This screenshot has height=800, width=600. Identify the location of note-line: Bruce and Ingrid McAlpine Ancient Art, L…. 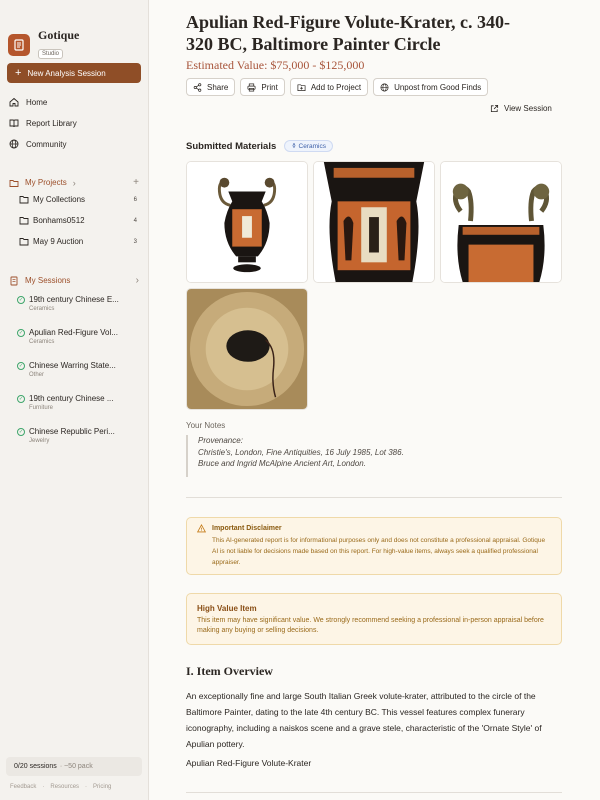
(282, 463).